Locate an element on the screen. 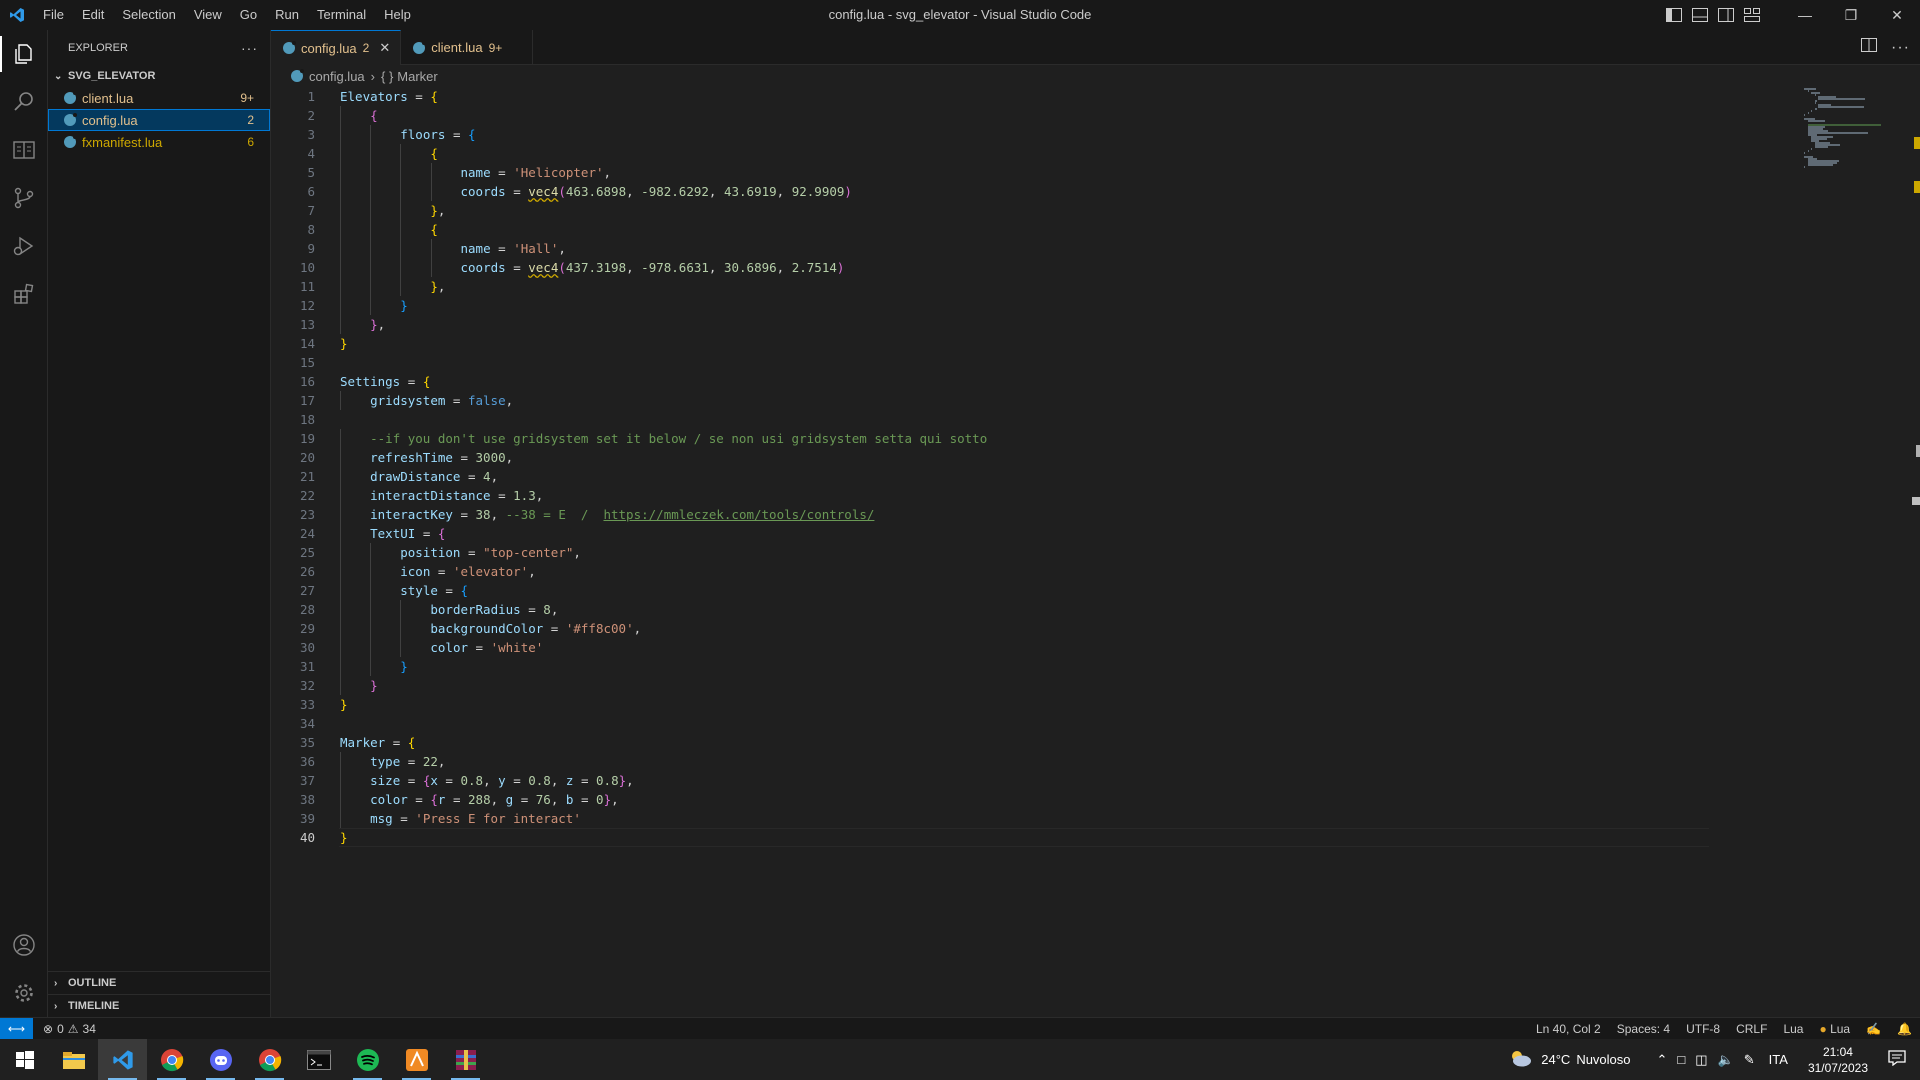  breadcrumb-symbol: Marker is located at coordinates (417, 76).